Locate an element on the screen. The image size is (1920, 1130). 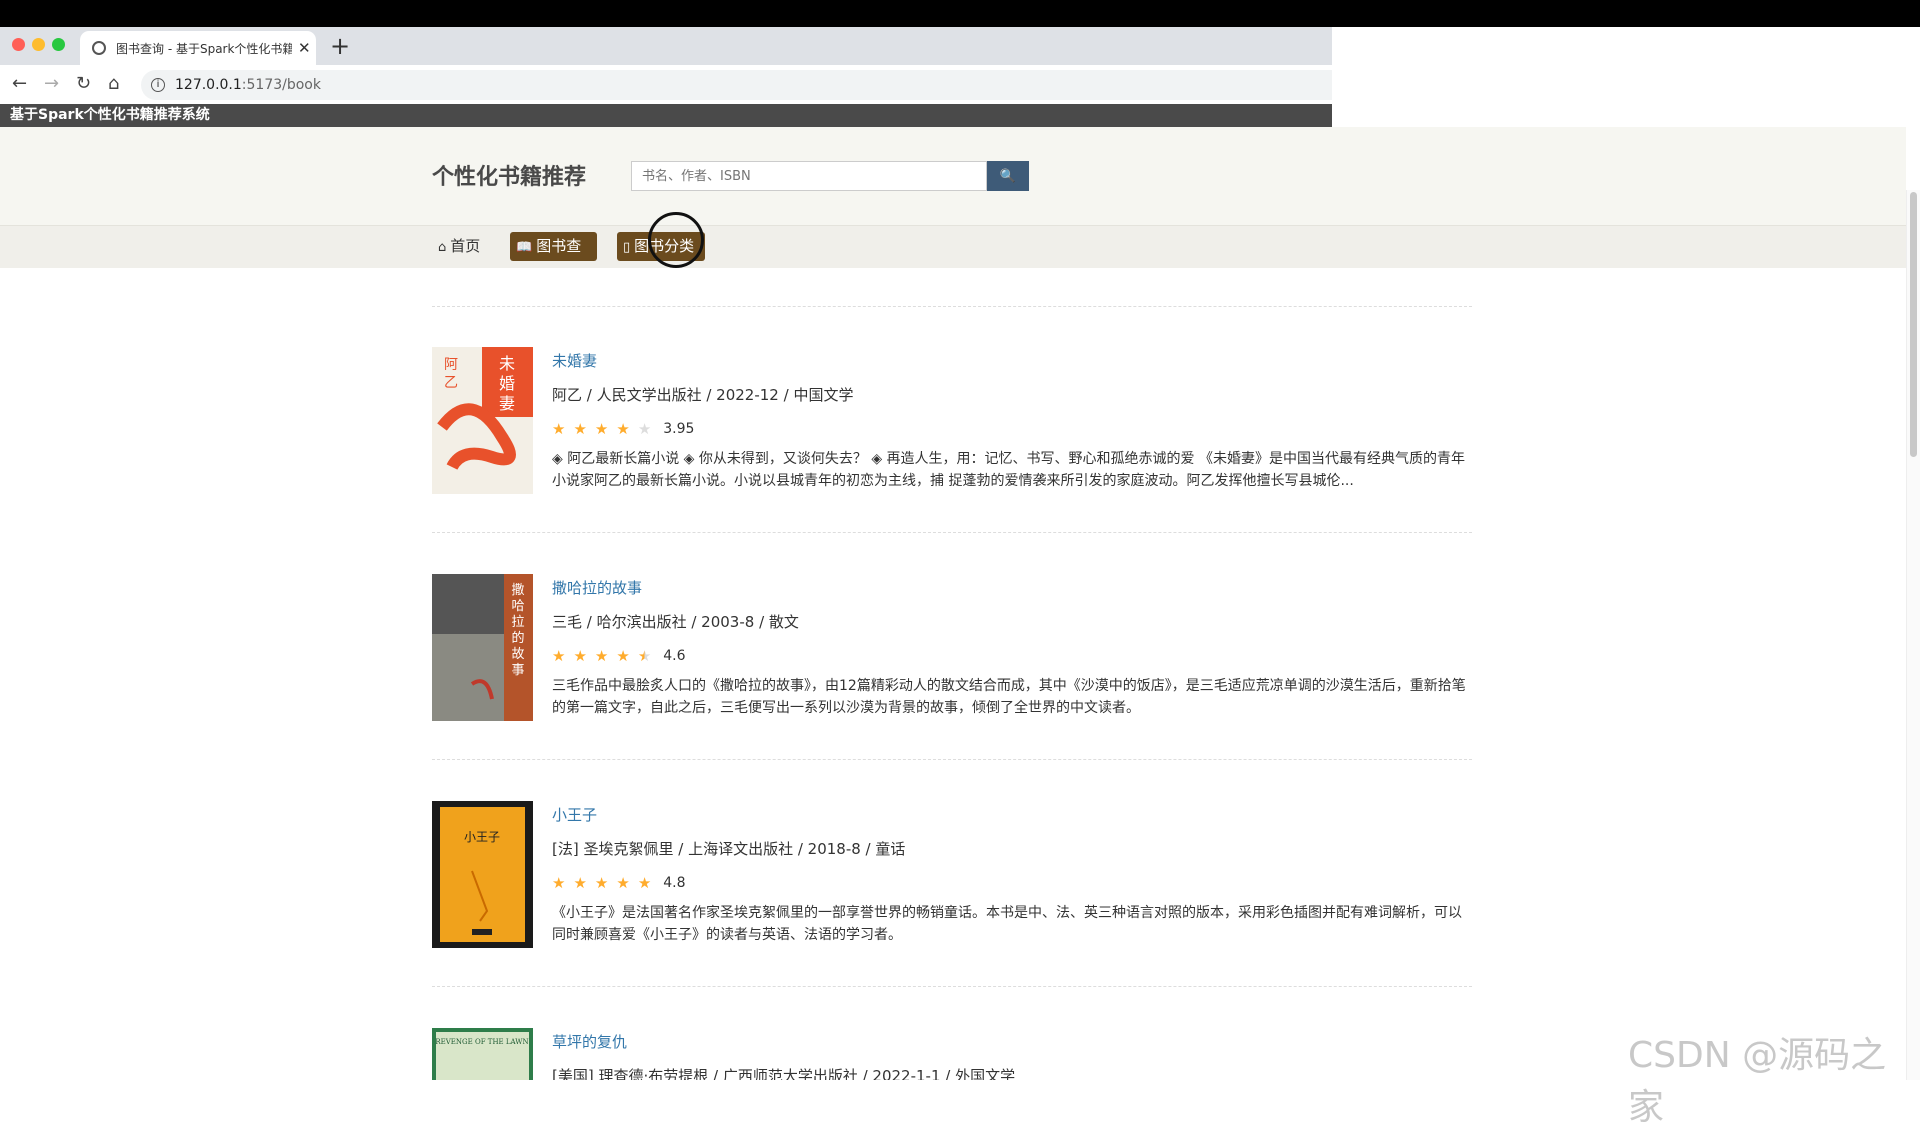
new-tab-button: + is located at coordinates (340, 46).